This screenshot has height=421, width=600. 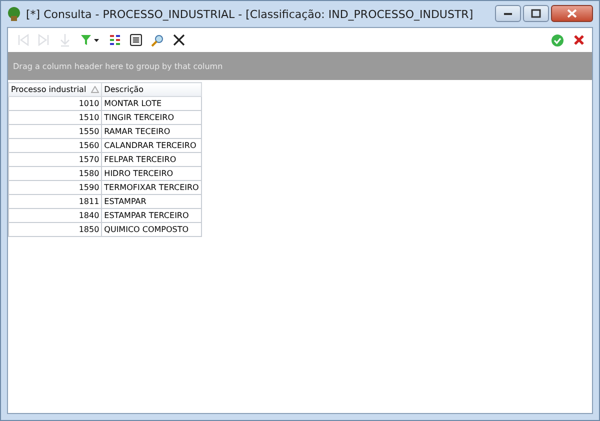 I want to click on table-cell: 1010, so click(x=55, y=103).